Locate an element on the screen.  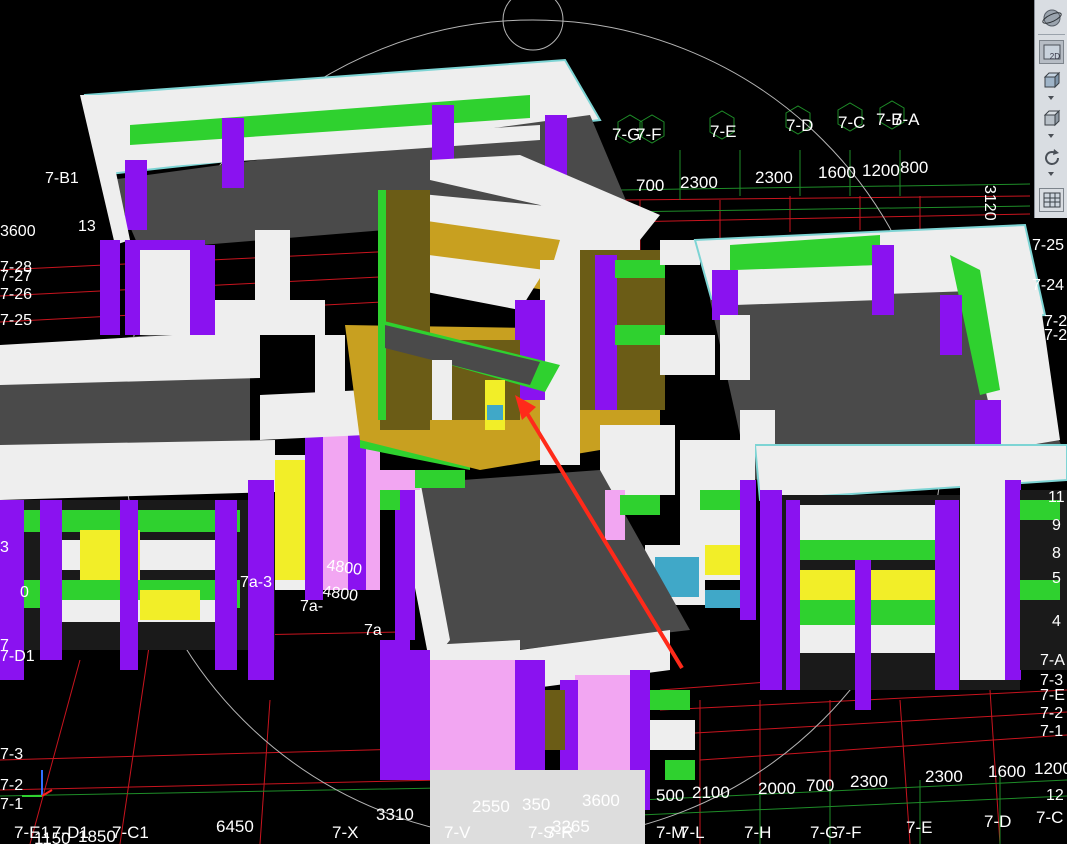
dim-bottom-2000: 2000 is located at coordinates (777, 788).